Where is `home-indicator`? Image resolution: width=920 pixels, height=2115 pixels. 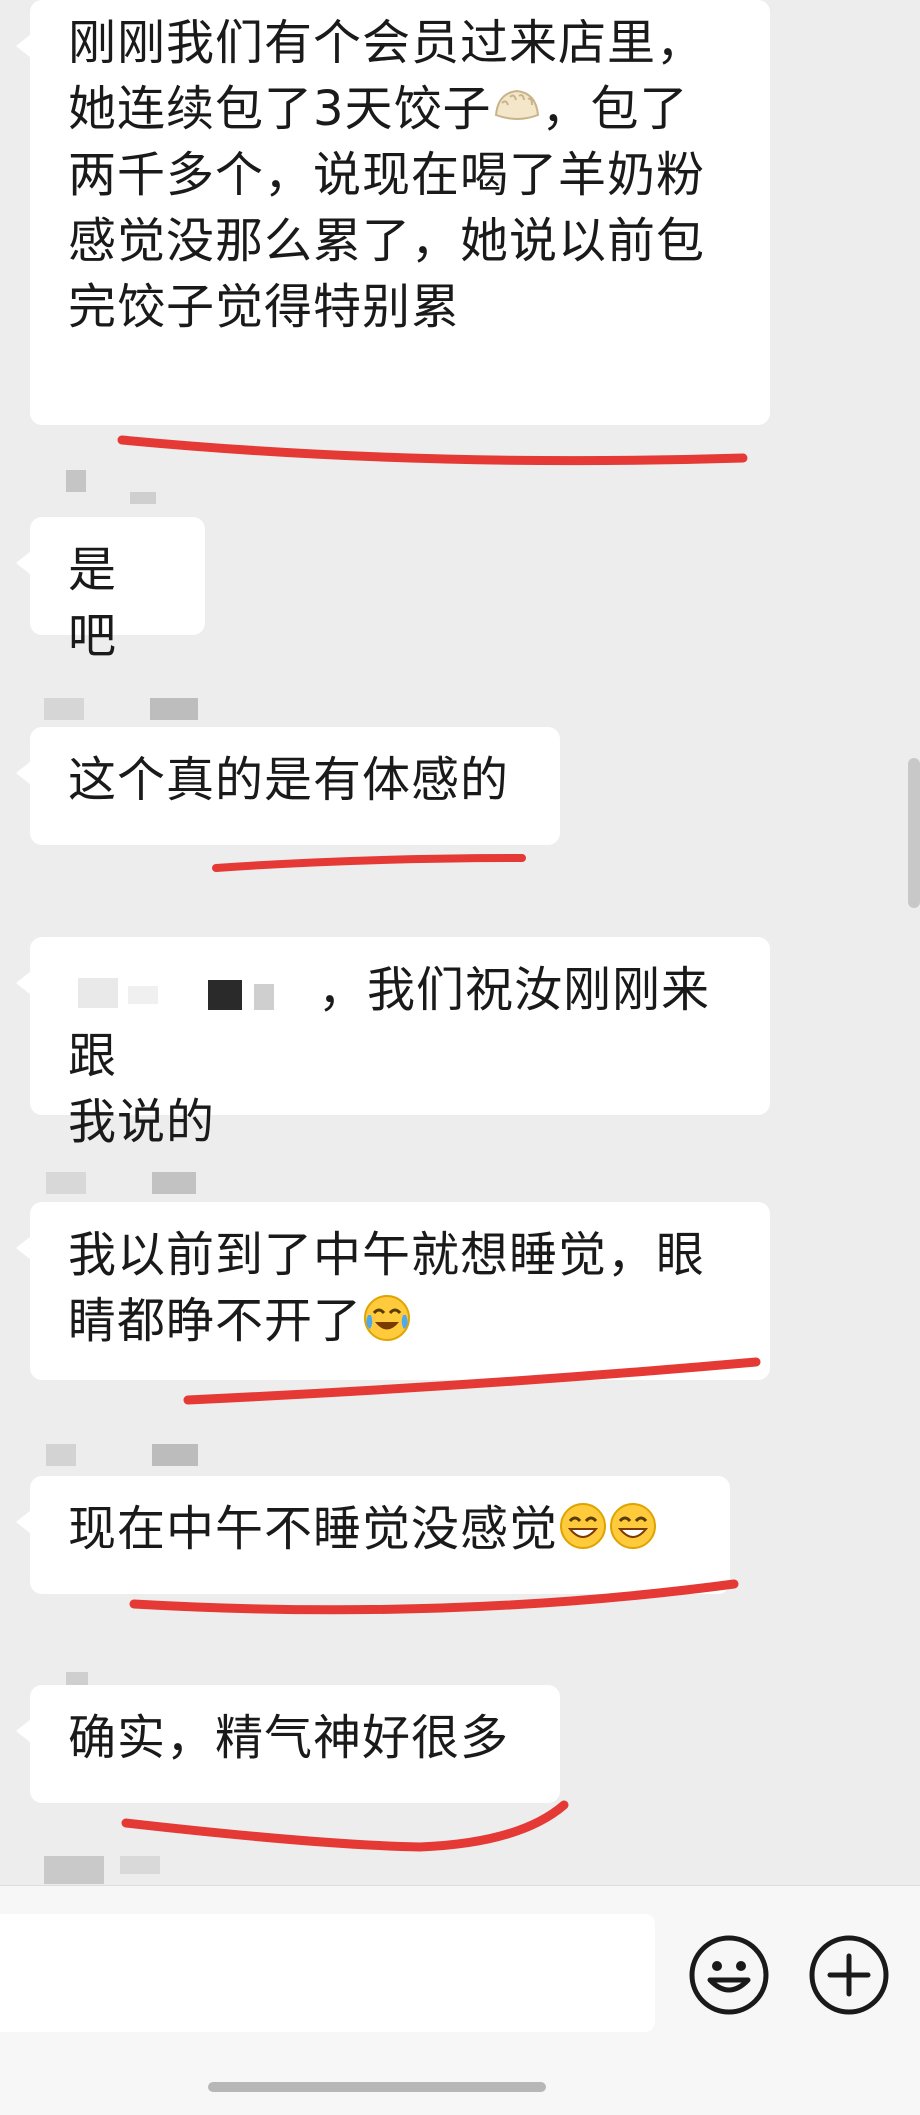
home-indicator is located at coordinates (377, 2087).